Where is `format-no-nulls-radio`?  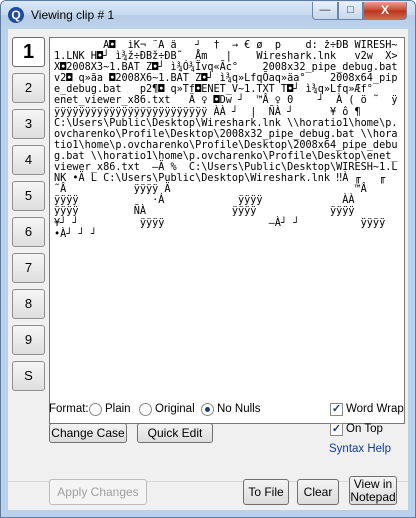
format-no-nulls-radio is located at coordinates (207, 409).